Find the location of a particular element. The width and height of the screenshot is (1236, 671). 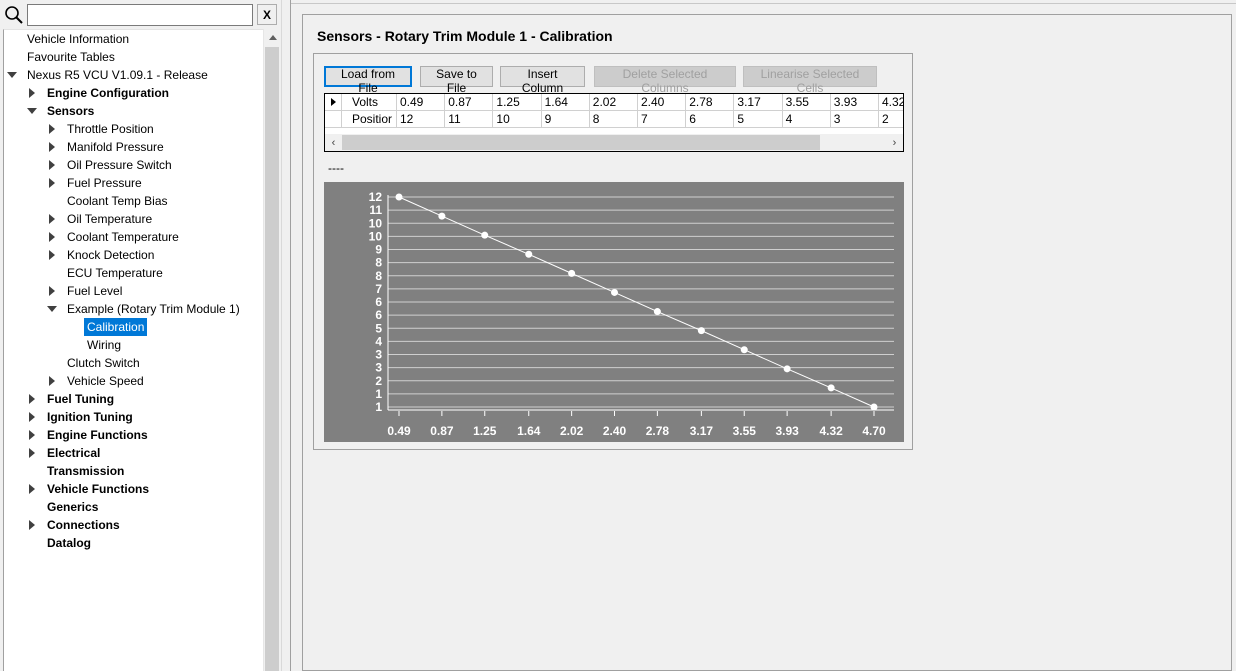

row-selector is located at coordinates (333, 119).